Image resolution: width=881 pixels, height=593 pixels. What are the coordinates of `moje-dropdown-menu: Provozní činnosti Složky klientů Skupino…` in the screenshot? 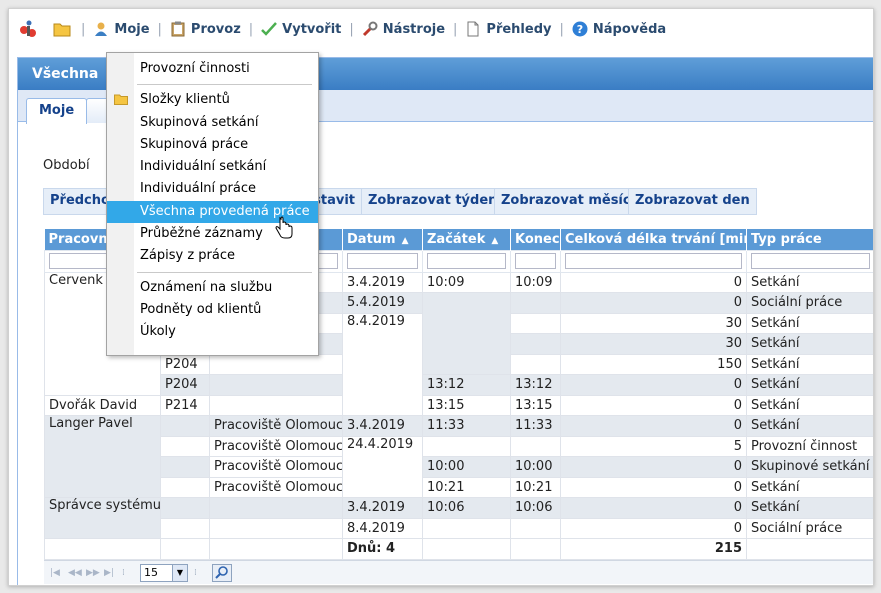 It's located at (212, 204).